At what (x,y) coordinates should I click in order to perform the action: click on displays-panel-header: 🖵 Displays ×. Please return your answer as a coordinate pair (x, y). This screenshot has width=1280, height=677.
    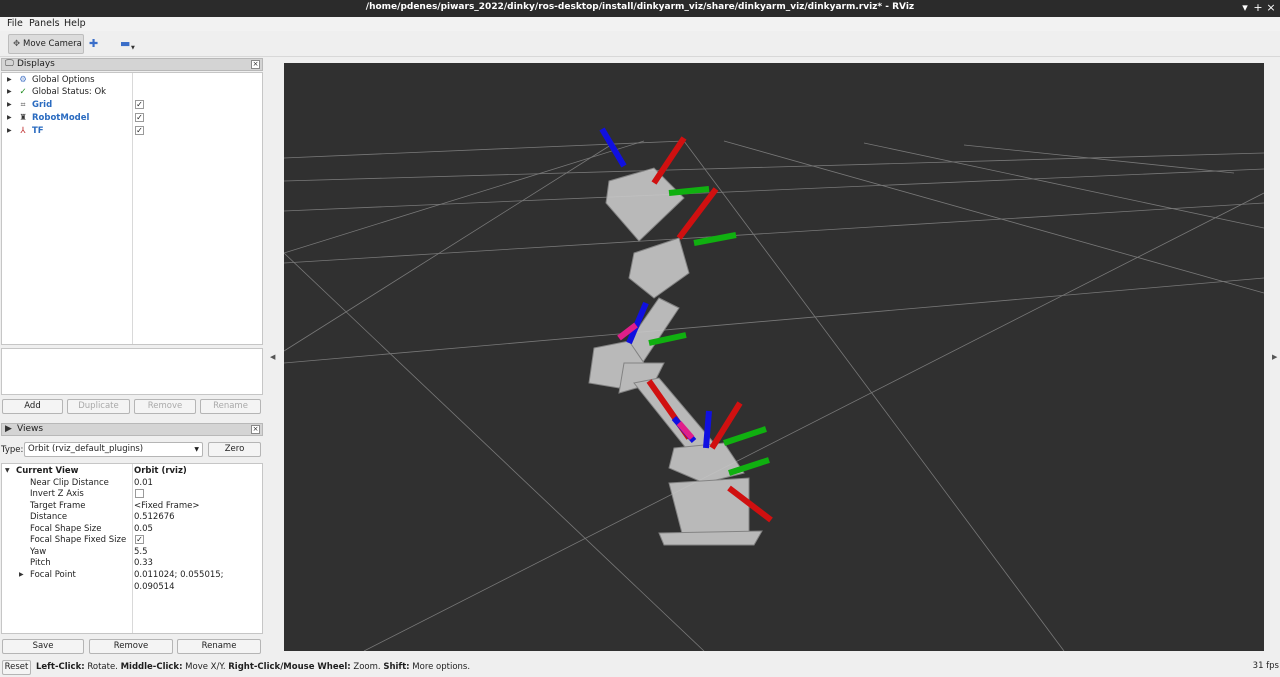
    Looking at the image, I should click on (132, 64).